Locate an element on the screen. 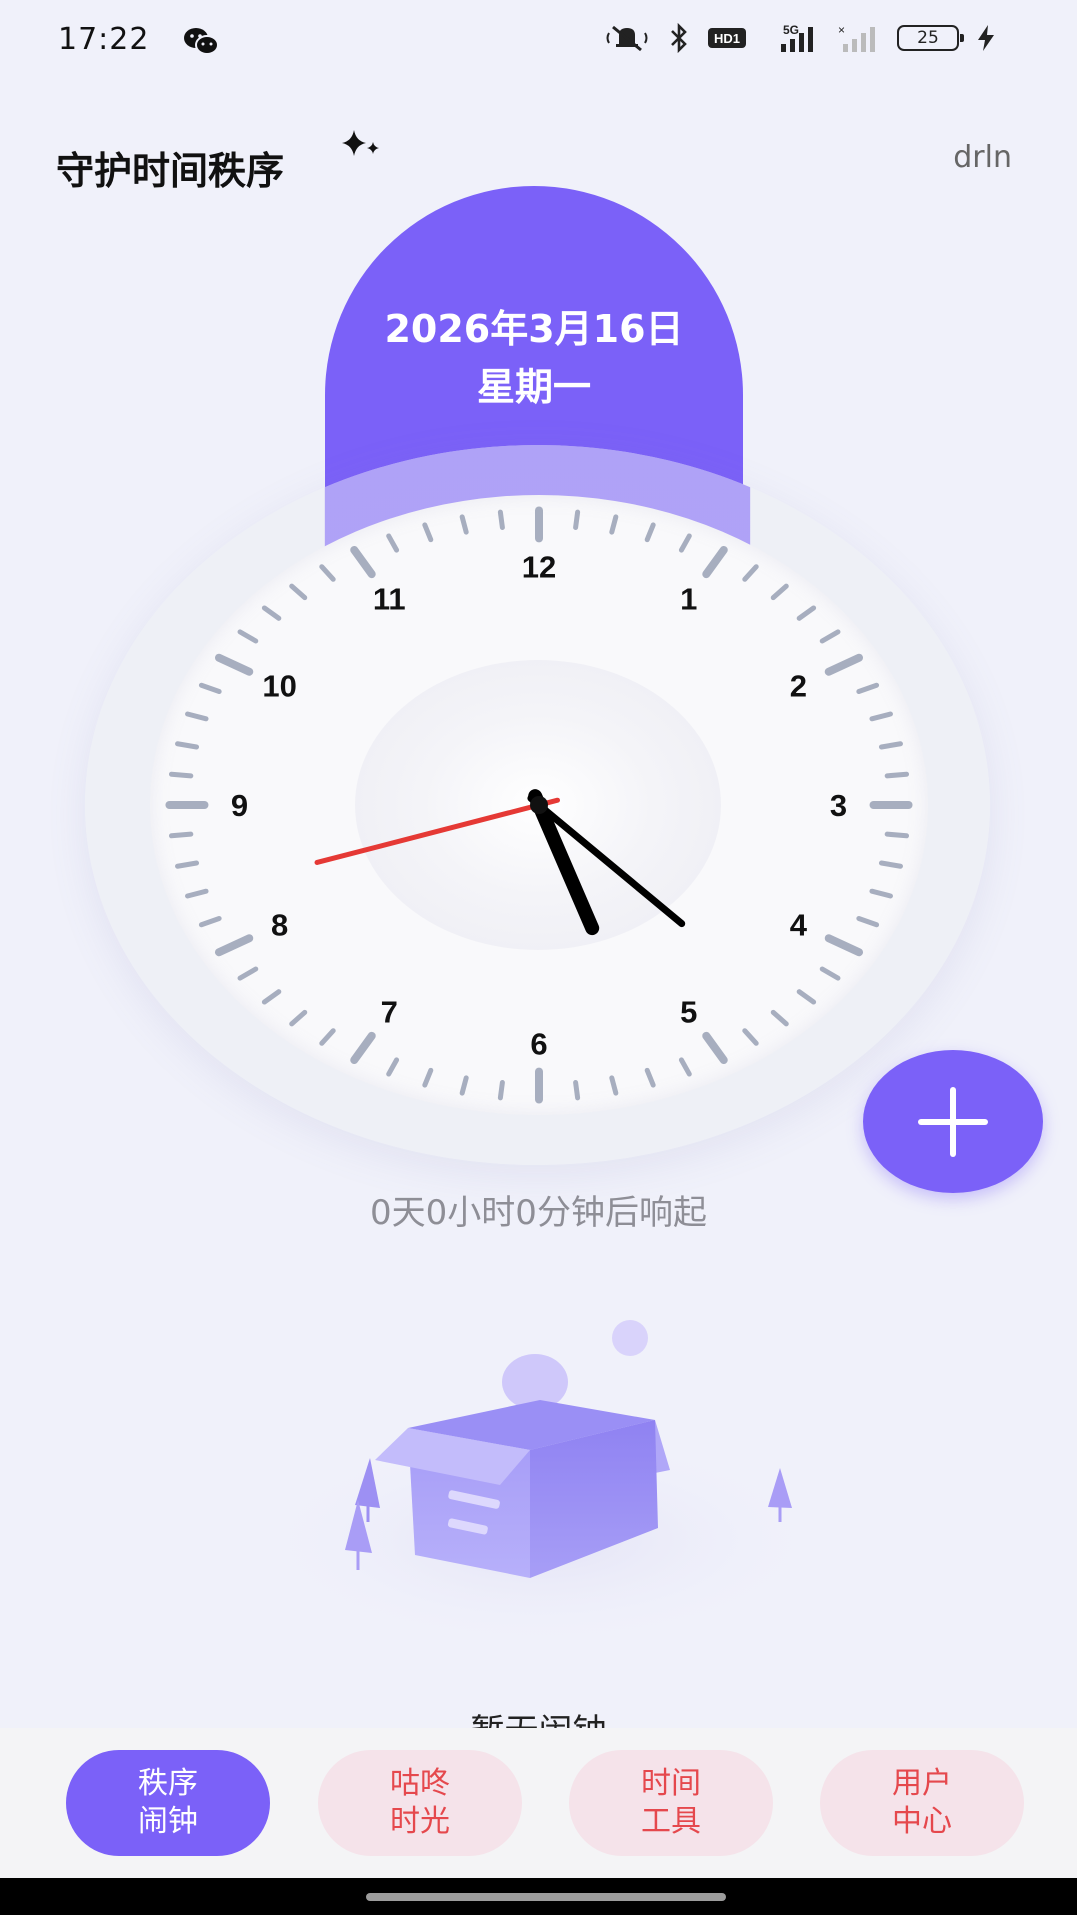  empty-box-illustration is located at coordinates (540, 1485).